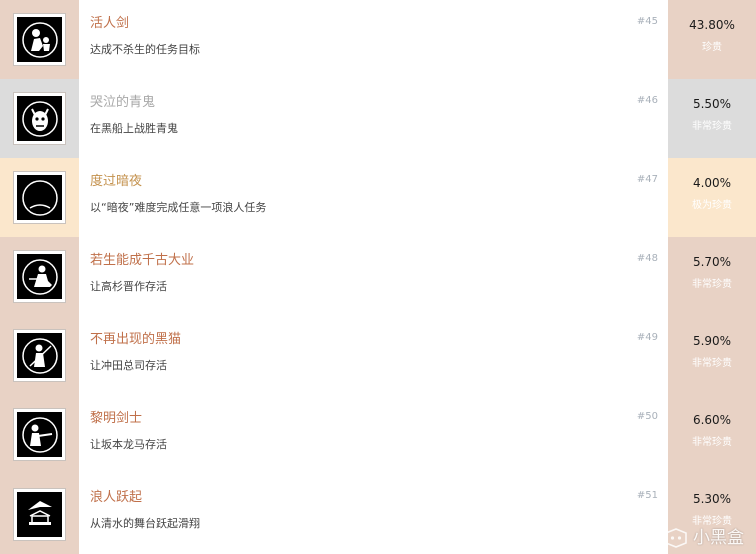 Image resolution: width=756 pixels, height=554 pixels. I want to click on seated-warrior-badge-icon, so click(39, 276).